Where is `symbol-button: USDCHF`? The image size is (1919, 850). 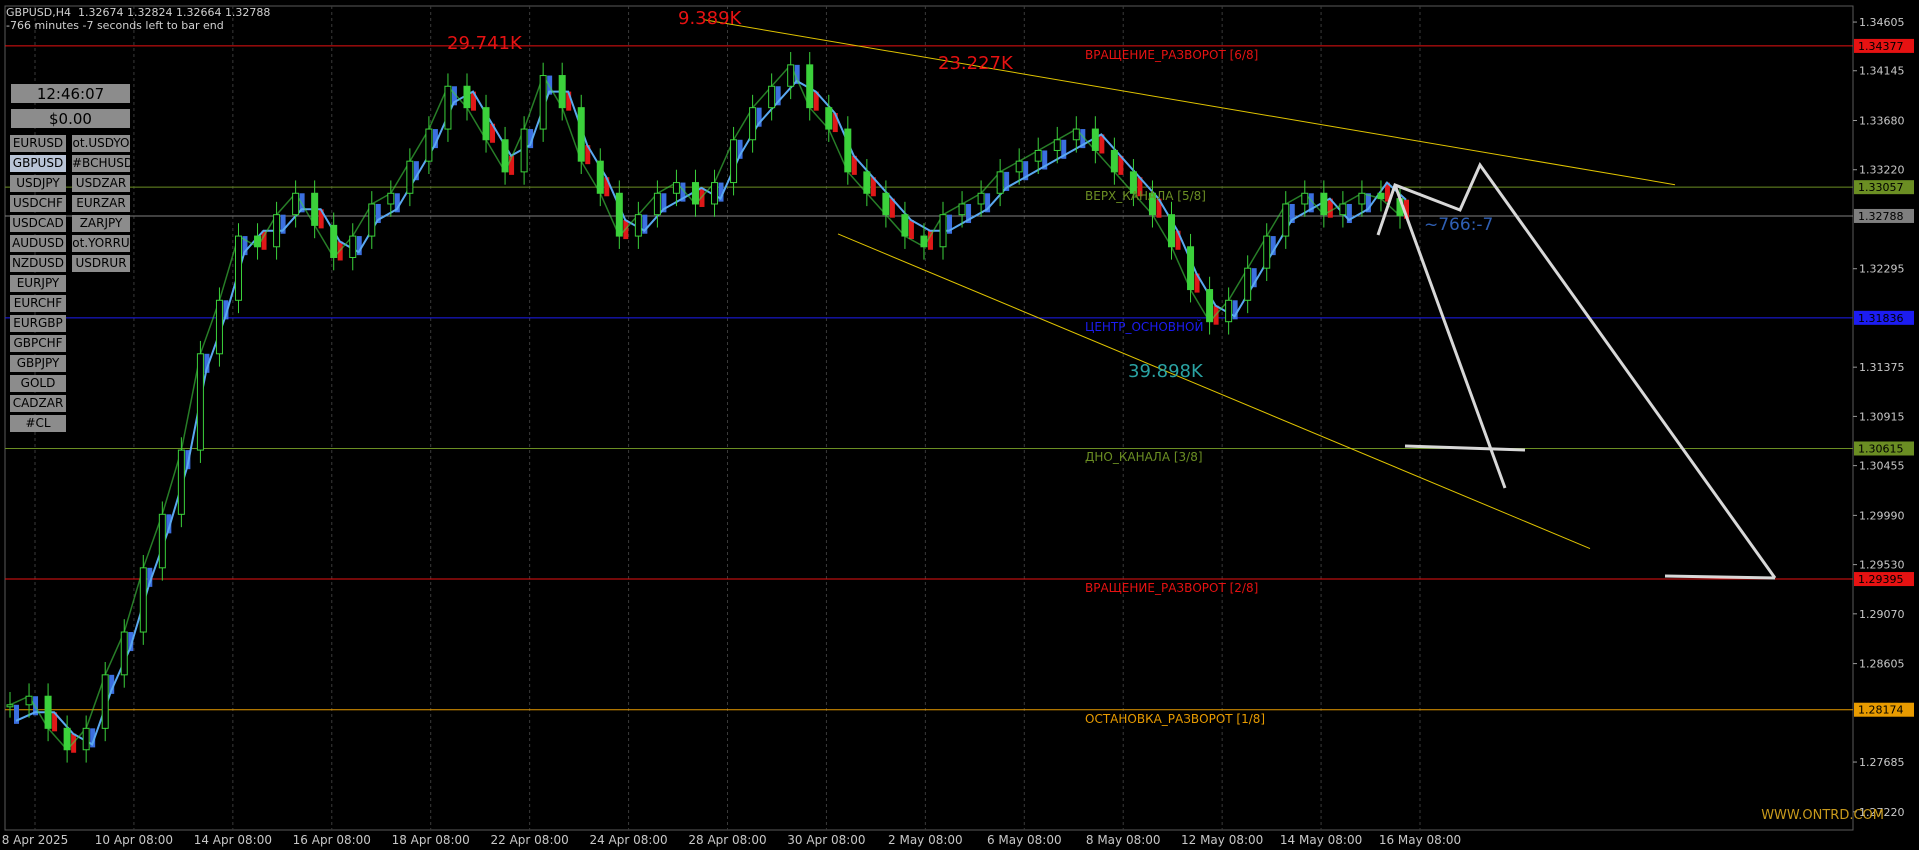 symbol-button: USDCHF is located at coordinates (38, 203).